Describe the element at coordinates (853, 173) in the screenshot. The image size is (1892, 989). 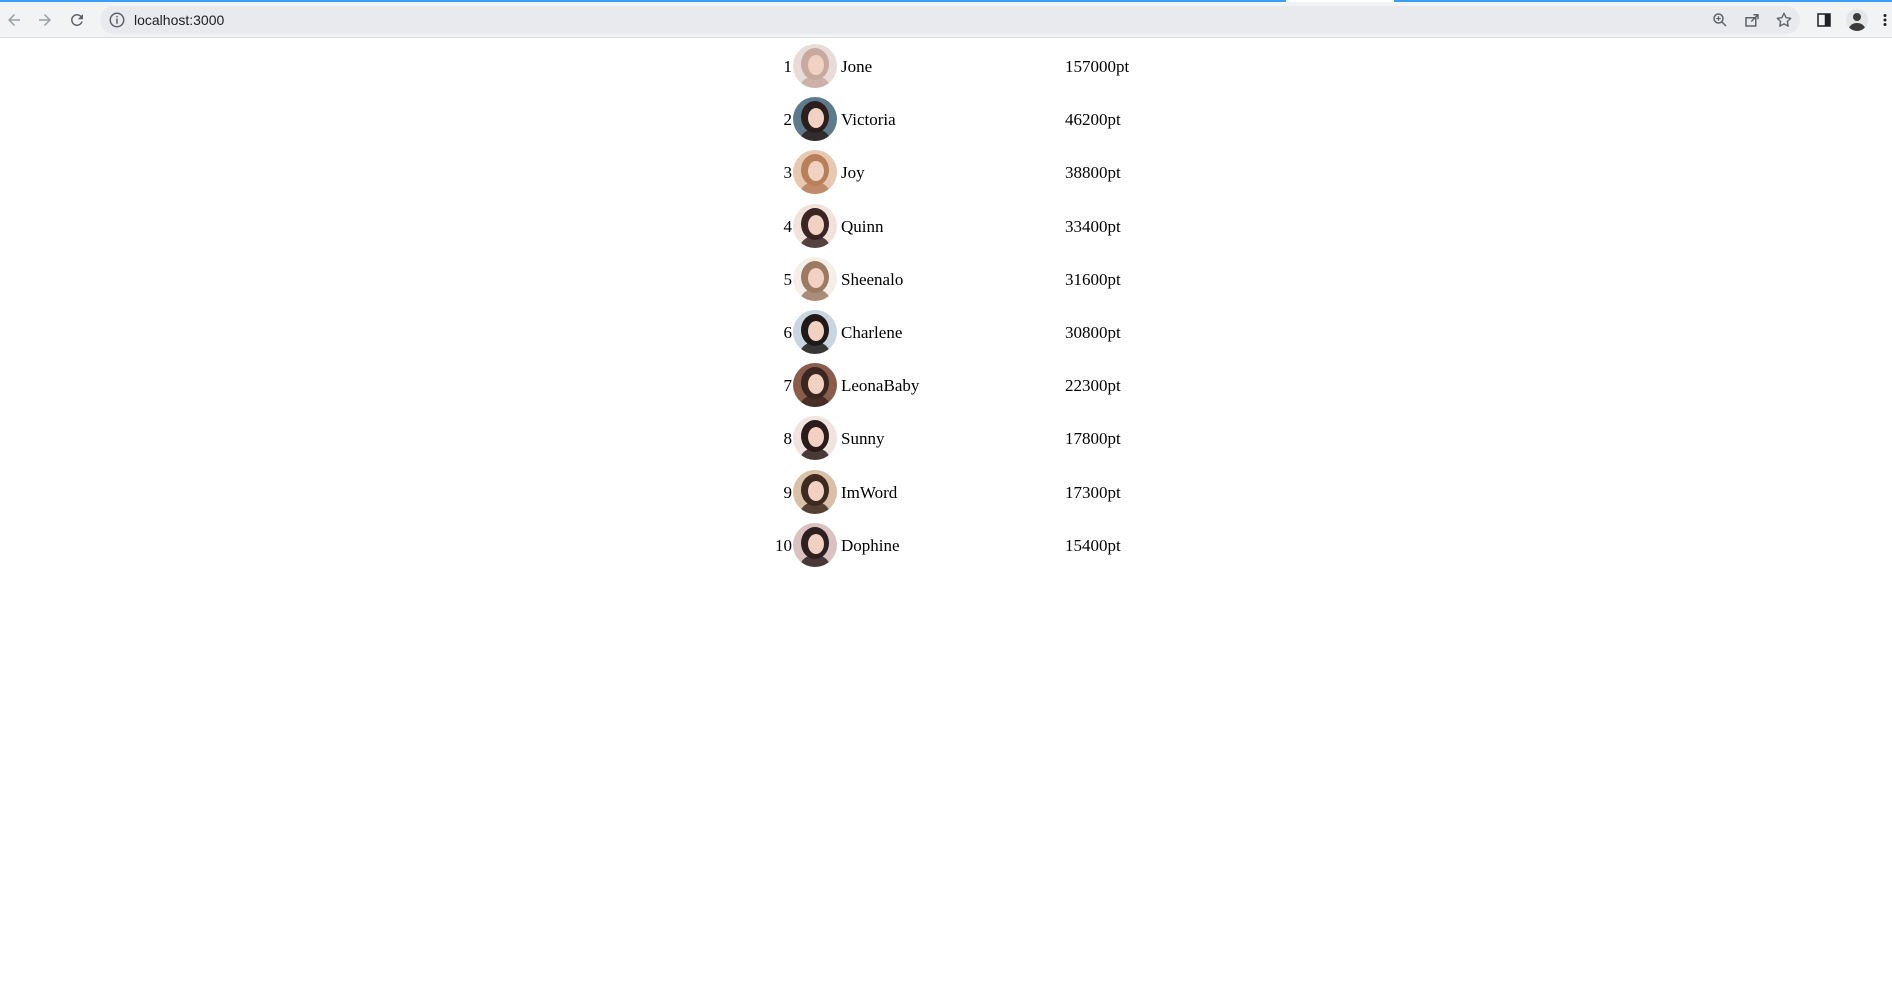
I see `user-name: Joy` at that location.